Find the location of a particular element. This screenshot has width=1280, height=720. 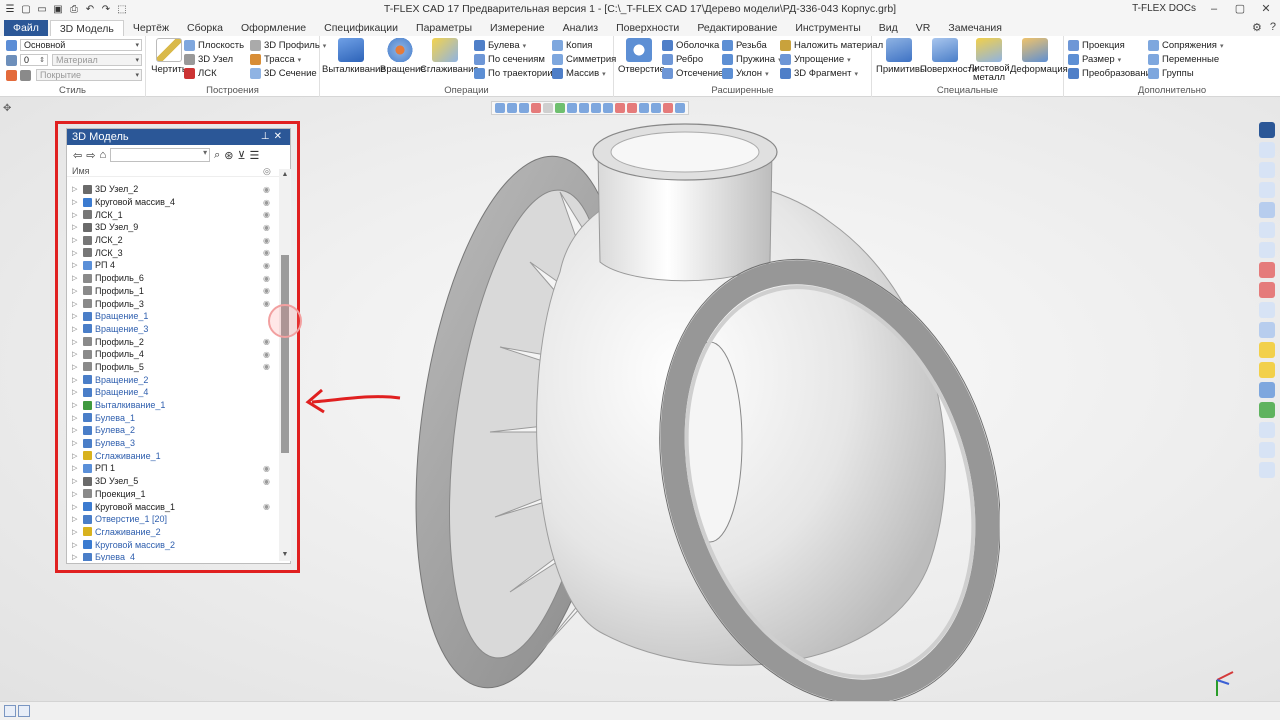

maximize-button: ▢ is located at coordinates (1240, 8).